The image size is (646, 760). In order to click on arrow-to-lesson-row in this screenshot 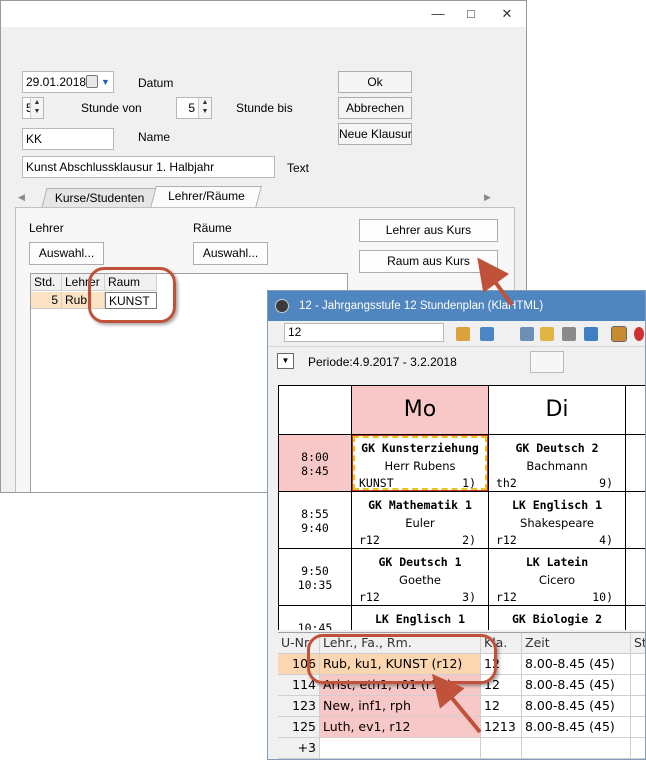, I will do `click(456, 703)`.